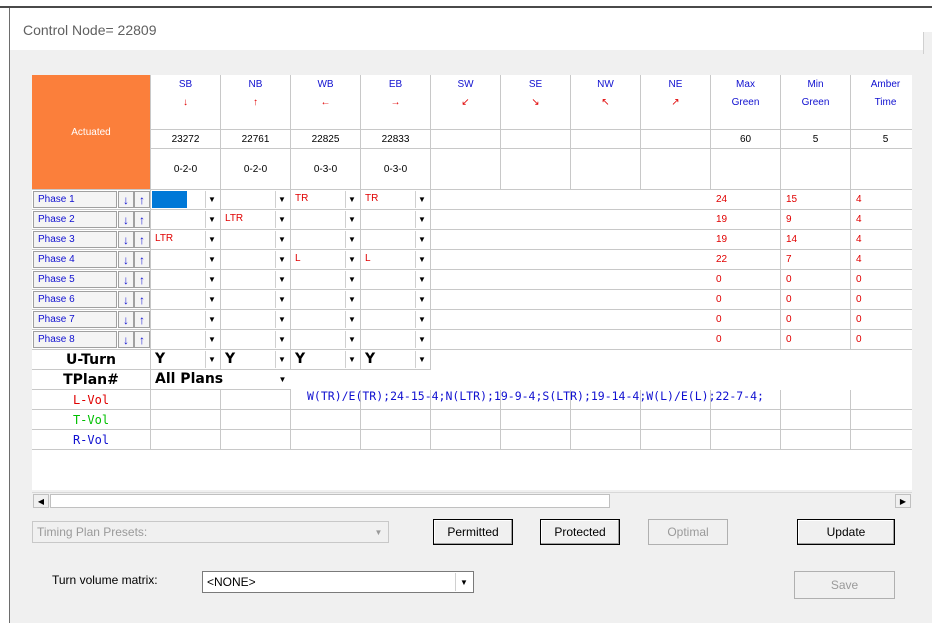 This screenshot has width=932, height=623. I want to click on horizontal-scrollbar: ◀ ▶, so click(472, 500).